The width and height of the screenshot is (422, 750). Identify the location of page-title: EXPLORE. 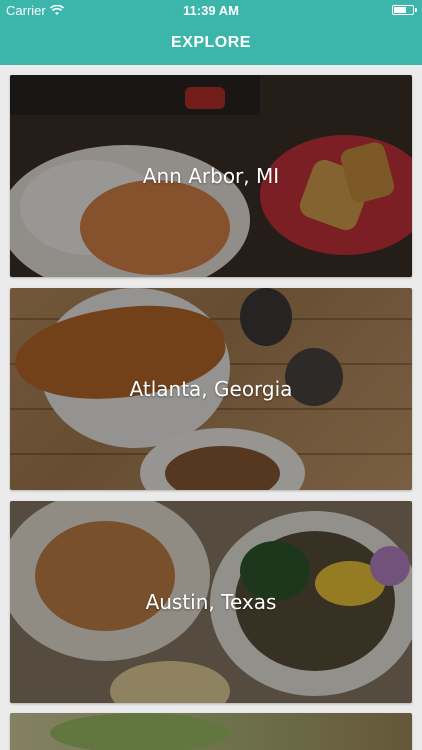
(211, 42).